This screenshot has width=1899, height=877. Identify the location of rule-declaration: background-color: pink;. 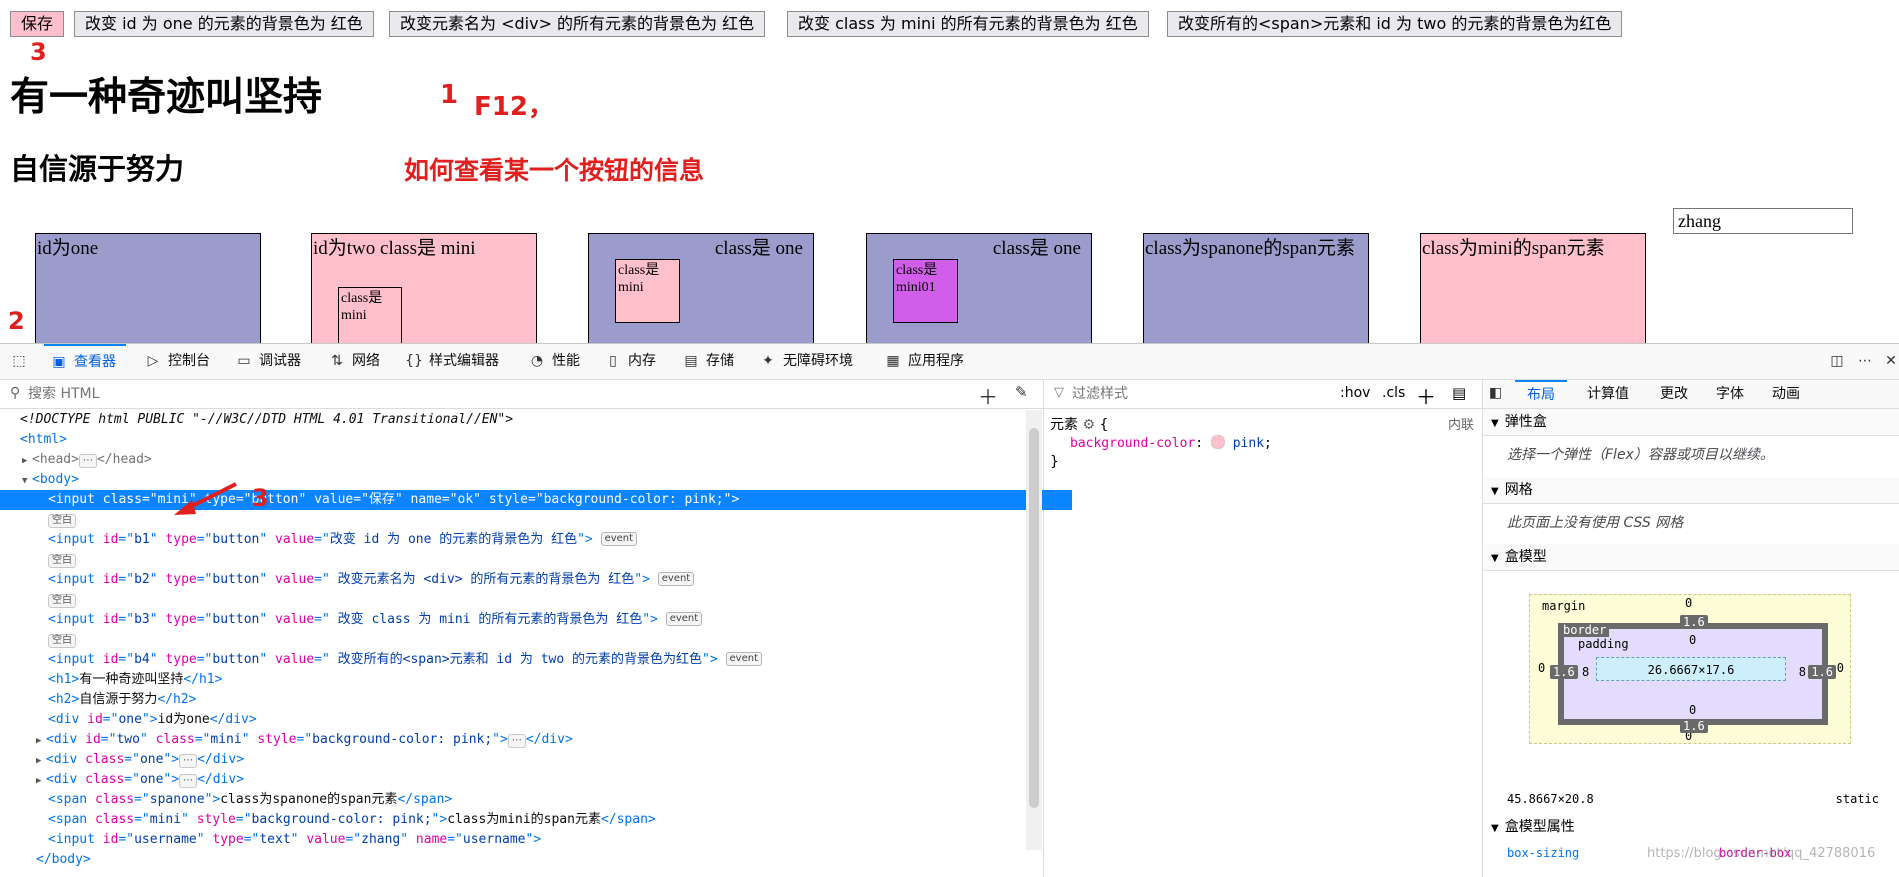
(1171, 443).